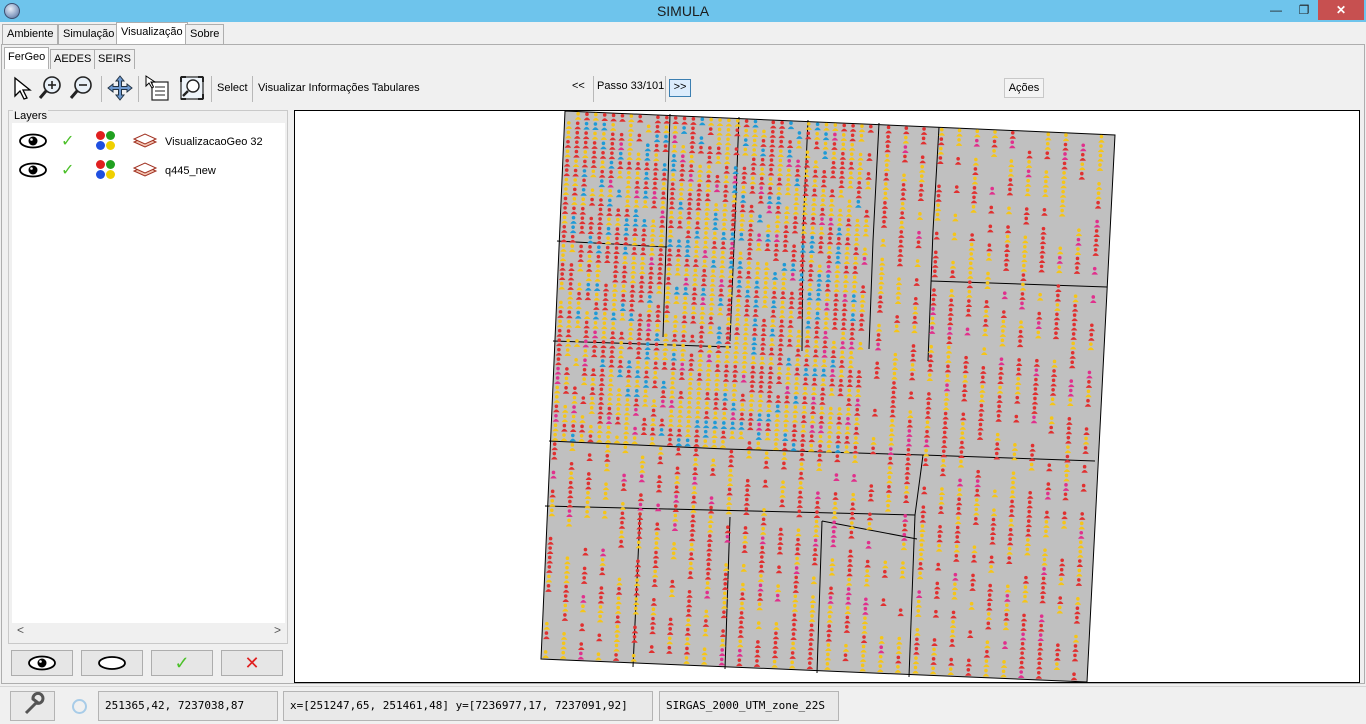  What do you see at coordinates (120, 89) in the screenshot?
I see `pan-icon` at bounding box center [120, 89].